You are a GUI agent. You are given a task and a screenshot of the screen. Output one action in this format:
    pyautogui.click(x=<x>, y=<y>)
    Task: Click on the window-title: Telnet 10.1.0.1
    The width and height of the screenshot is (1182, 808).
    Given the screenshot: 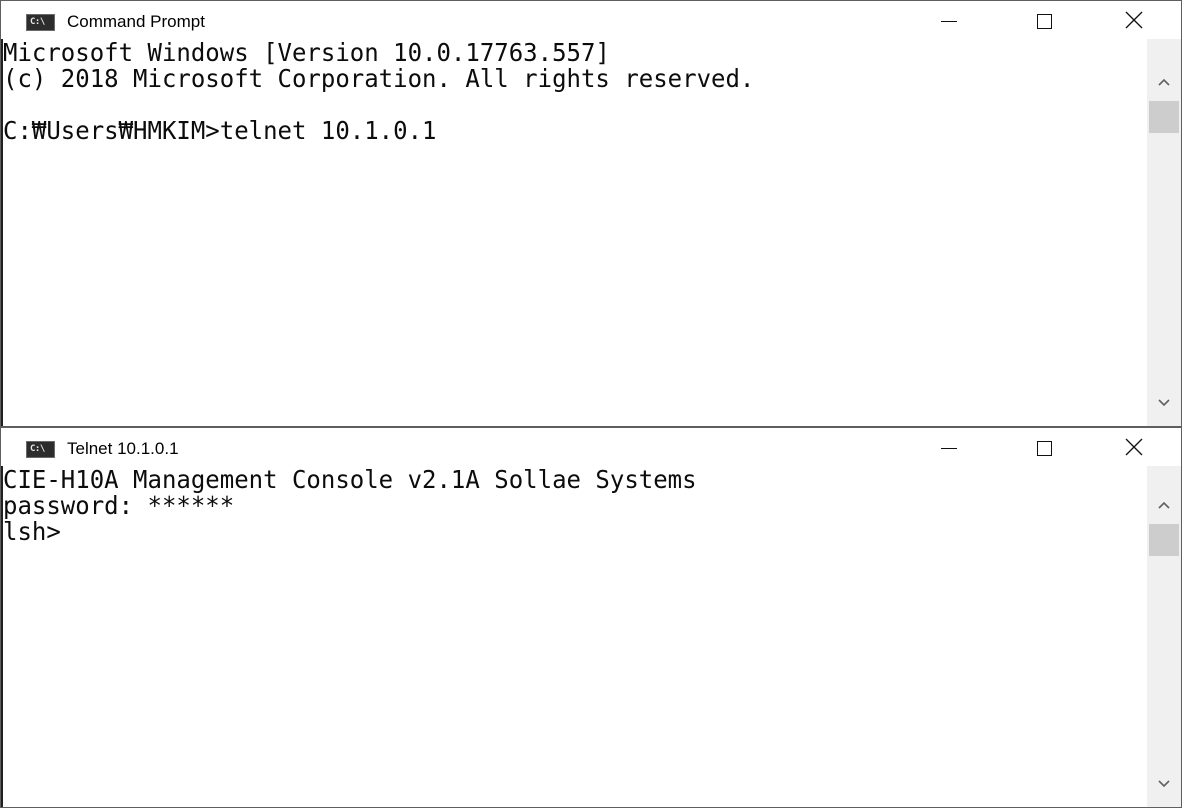 What is the action you would take?
    pyautogui.click(x=123, y=448)
    